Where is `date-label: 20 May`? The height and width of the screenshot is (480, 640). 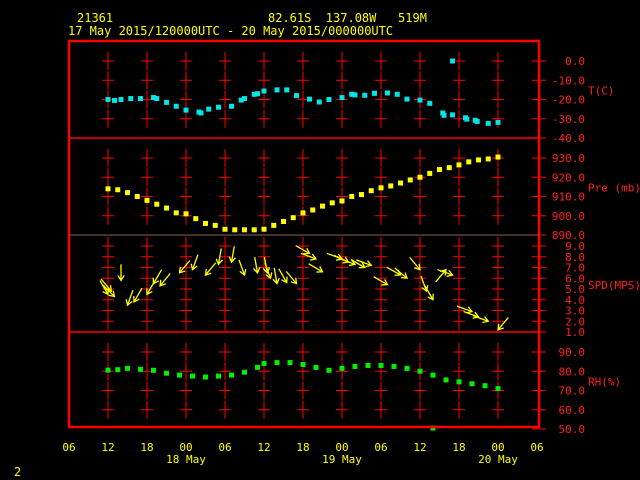
date-label: 20 May is located at coordinates (498, 459).